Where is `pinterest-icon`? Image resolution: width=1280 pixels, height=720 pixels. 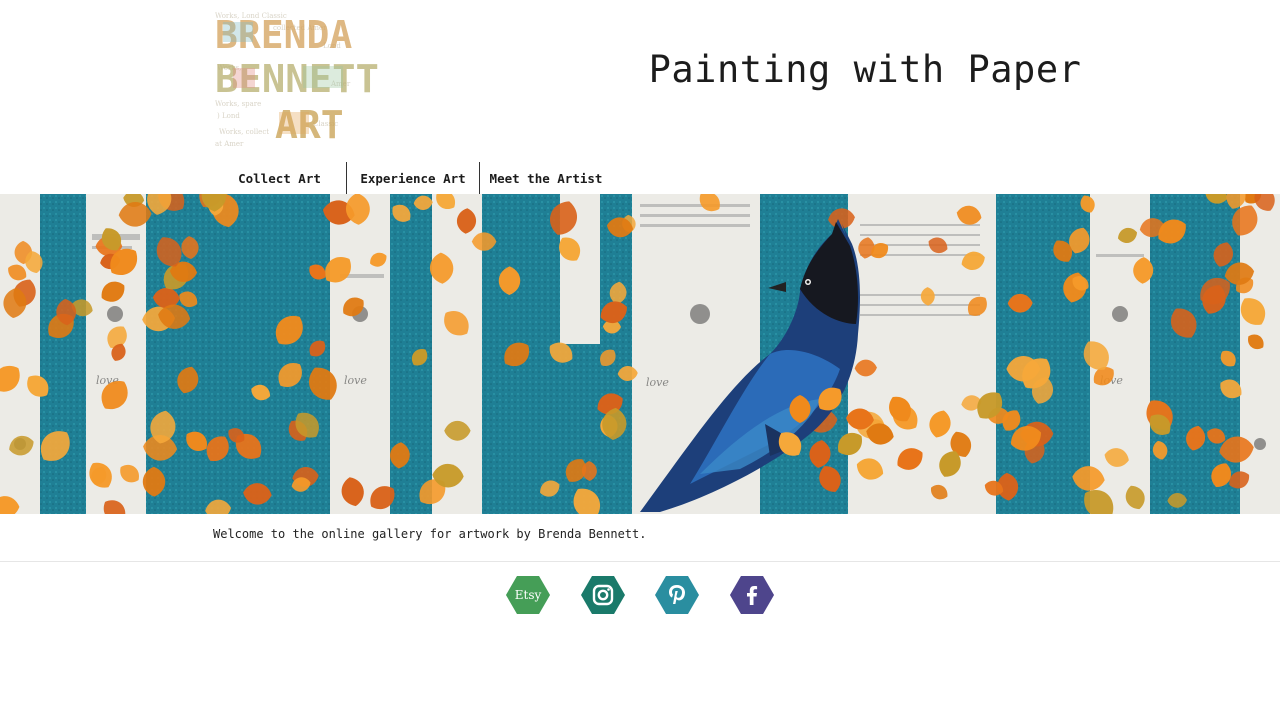 pinterest-icon is located at coordinates (677, 595).